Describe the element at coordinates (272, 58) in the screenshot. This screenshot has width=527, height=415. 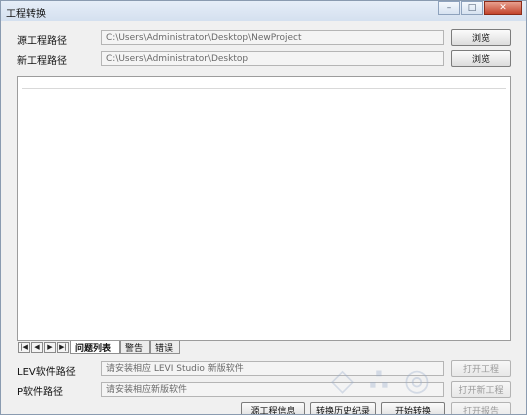
I see `target-path-field: C:\Users\Administrator\Desktop` at that location.